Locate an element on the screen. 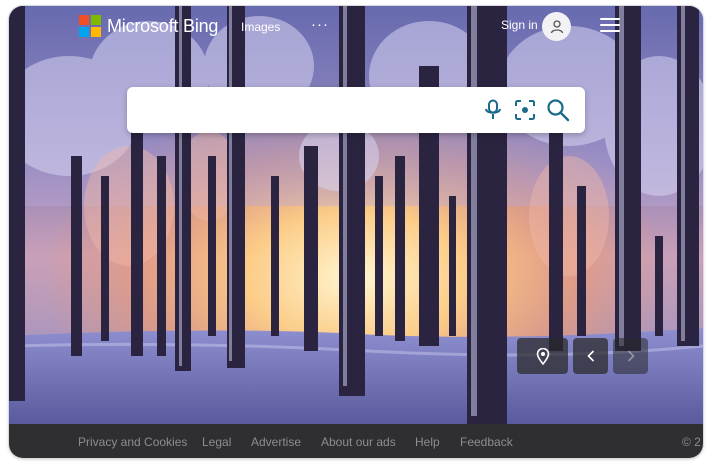 The height and width of the screenshot is (469, 712). voice-search-button is located at coordinates (493, 110).